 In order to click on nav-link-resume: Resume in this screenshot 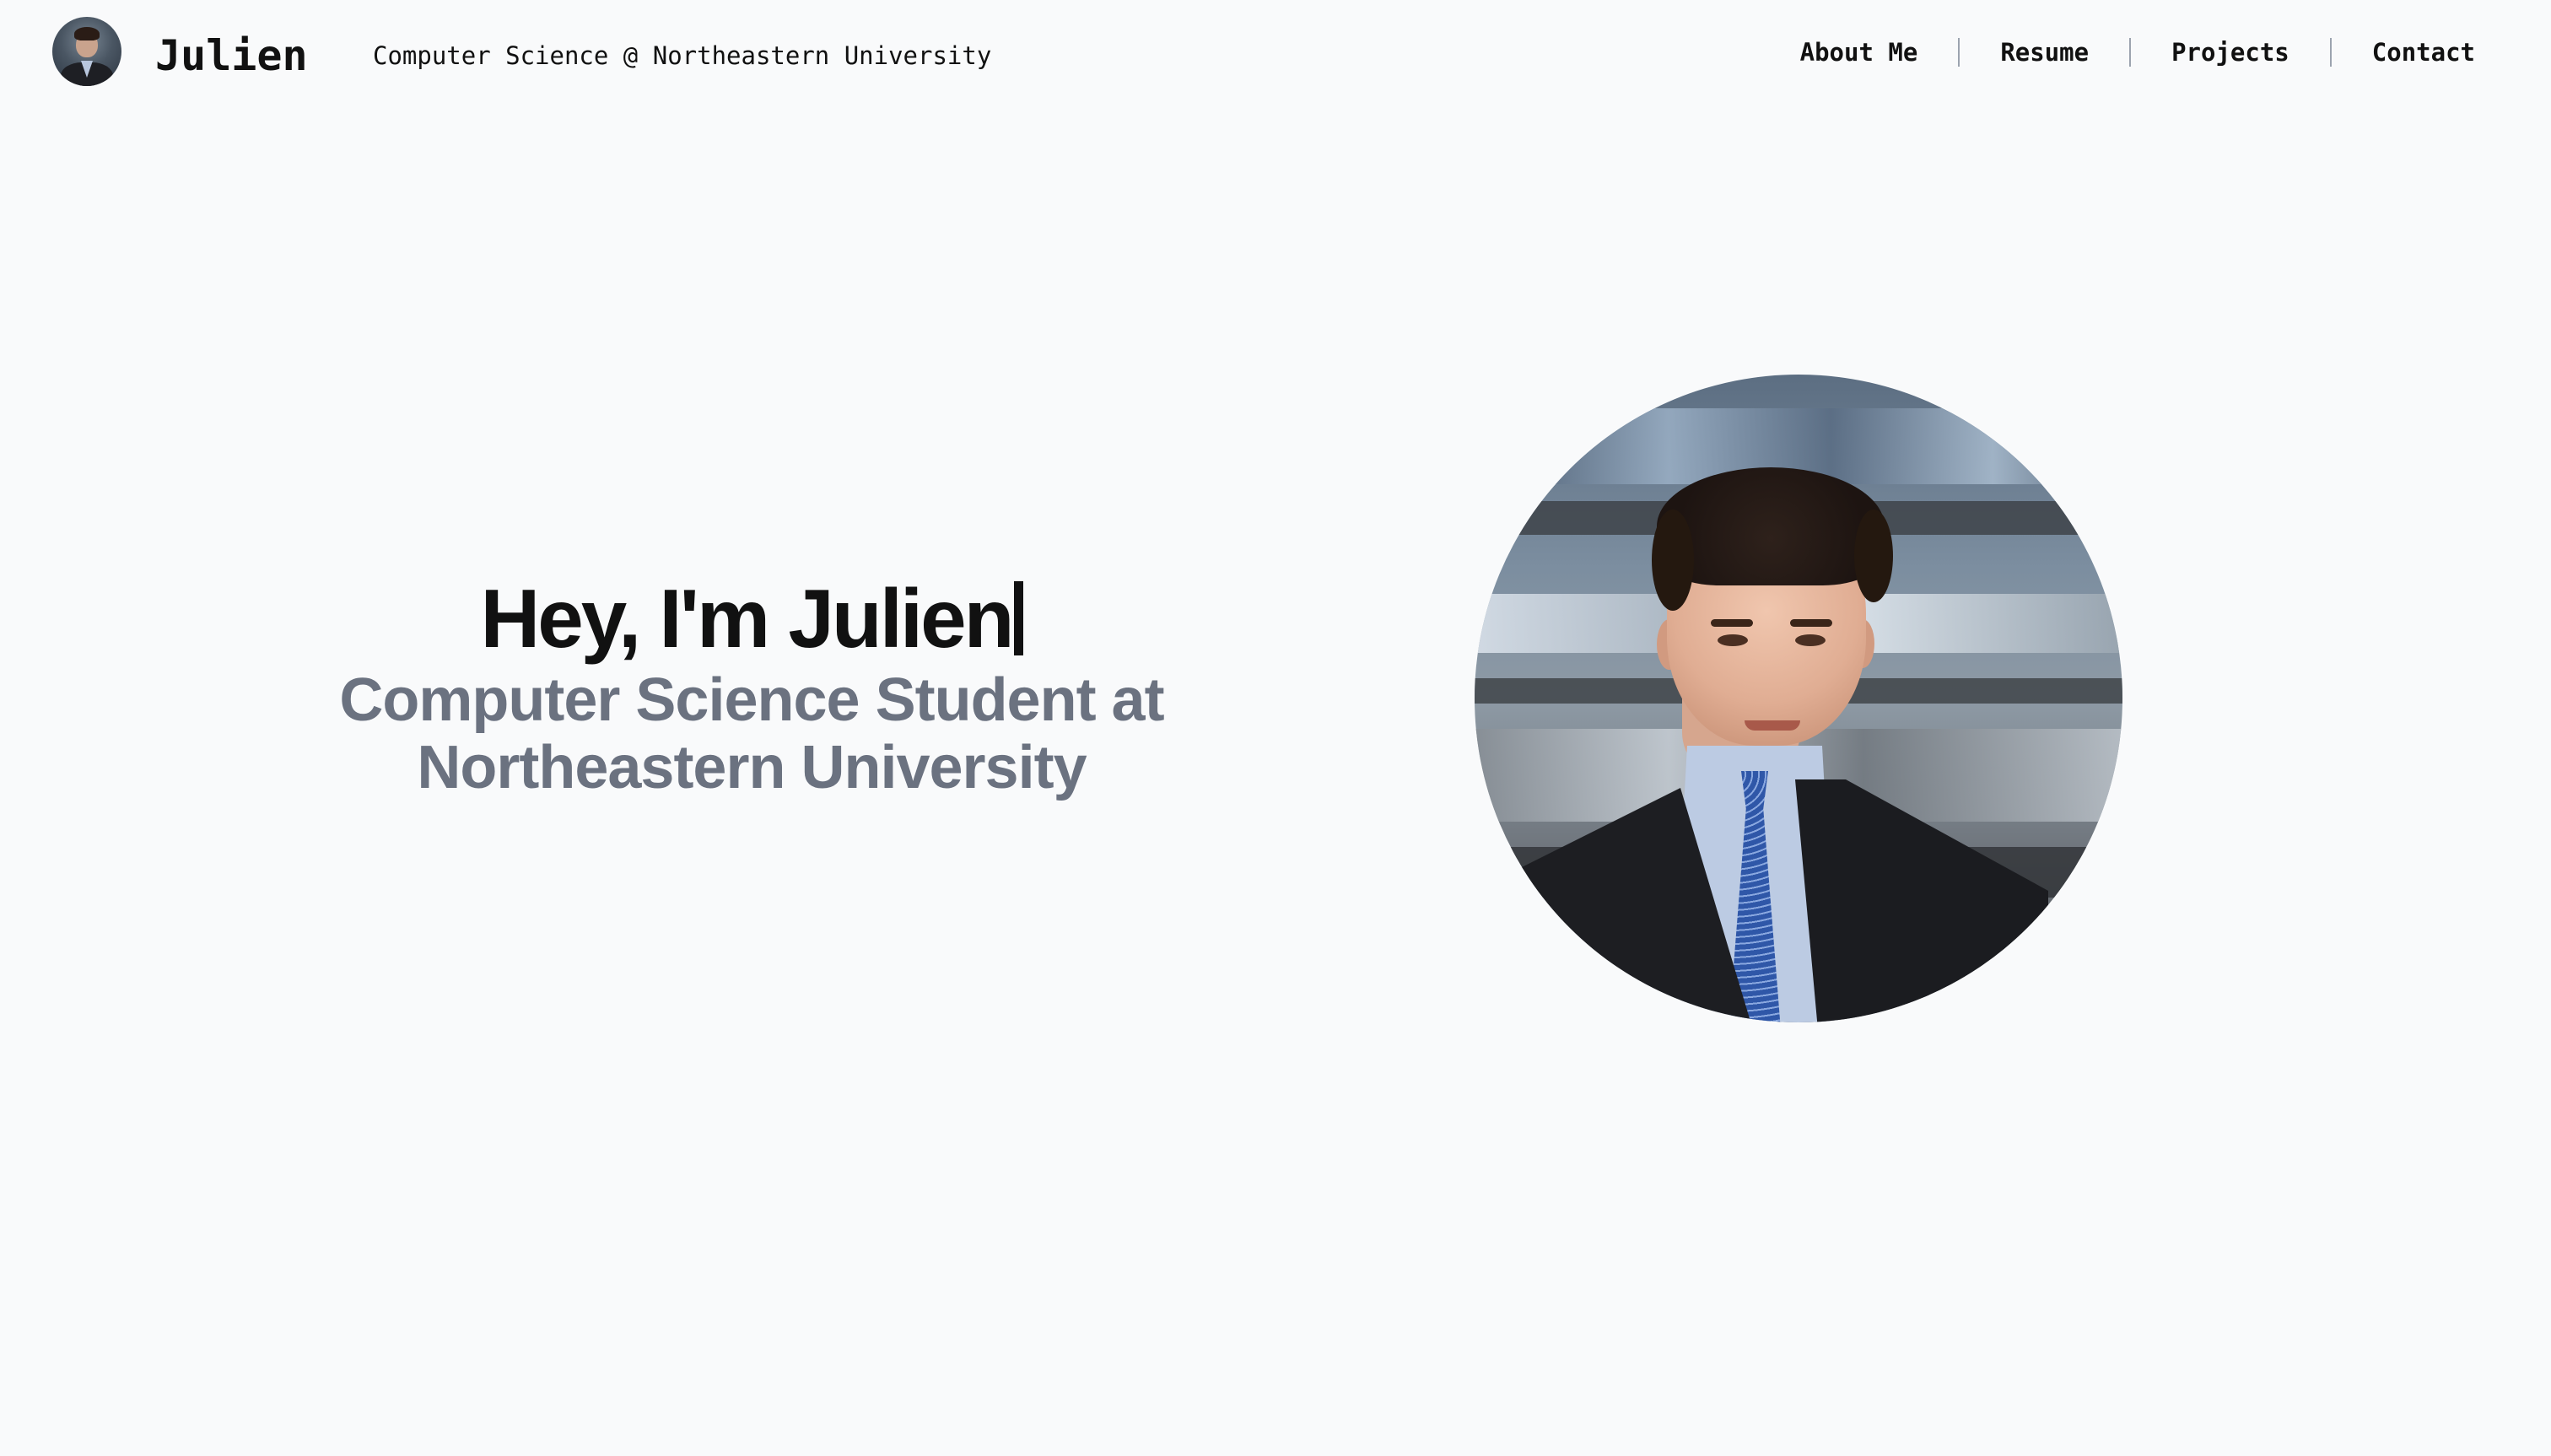, I will do `click(2044, 53)`.